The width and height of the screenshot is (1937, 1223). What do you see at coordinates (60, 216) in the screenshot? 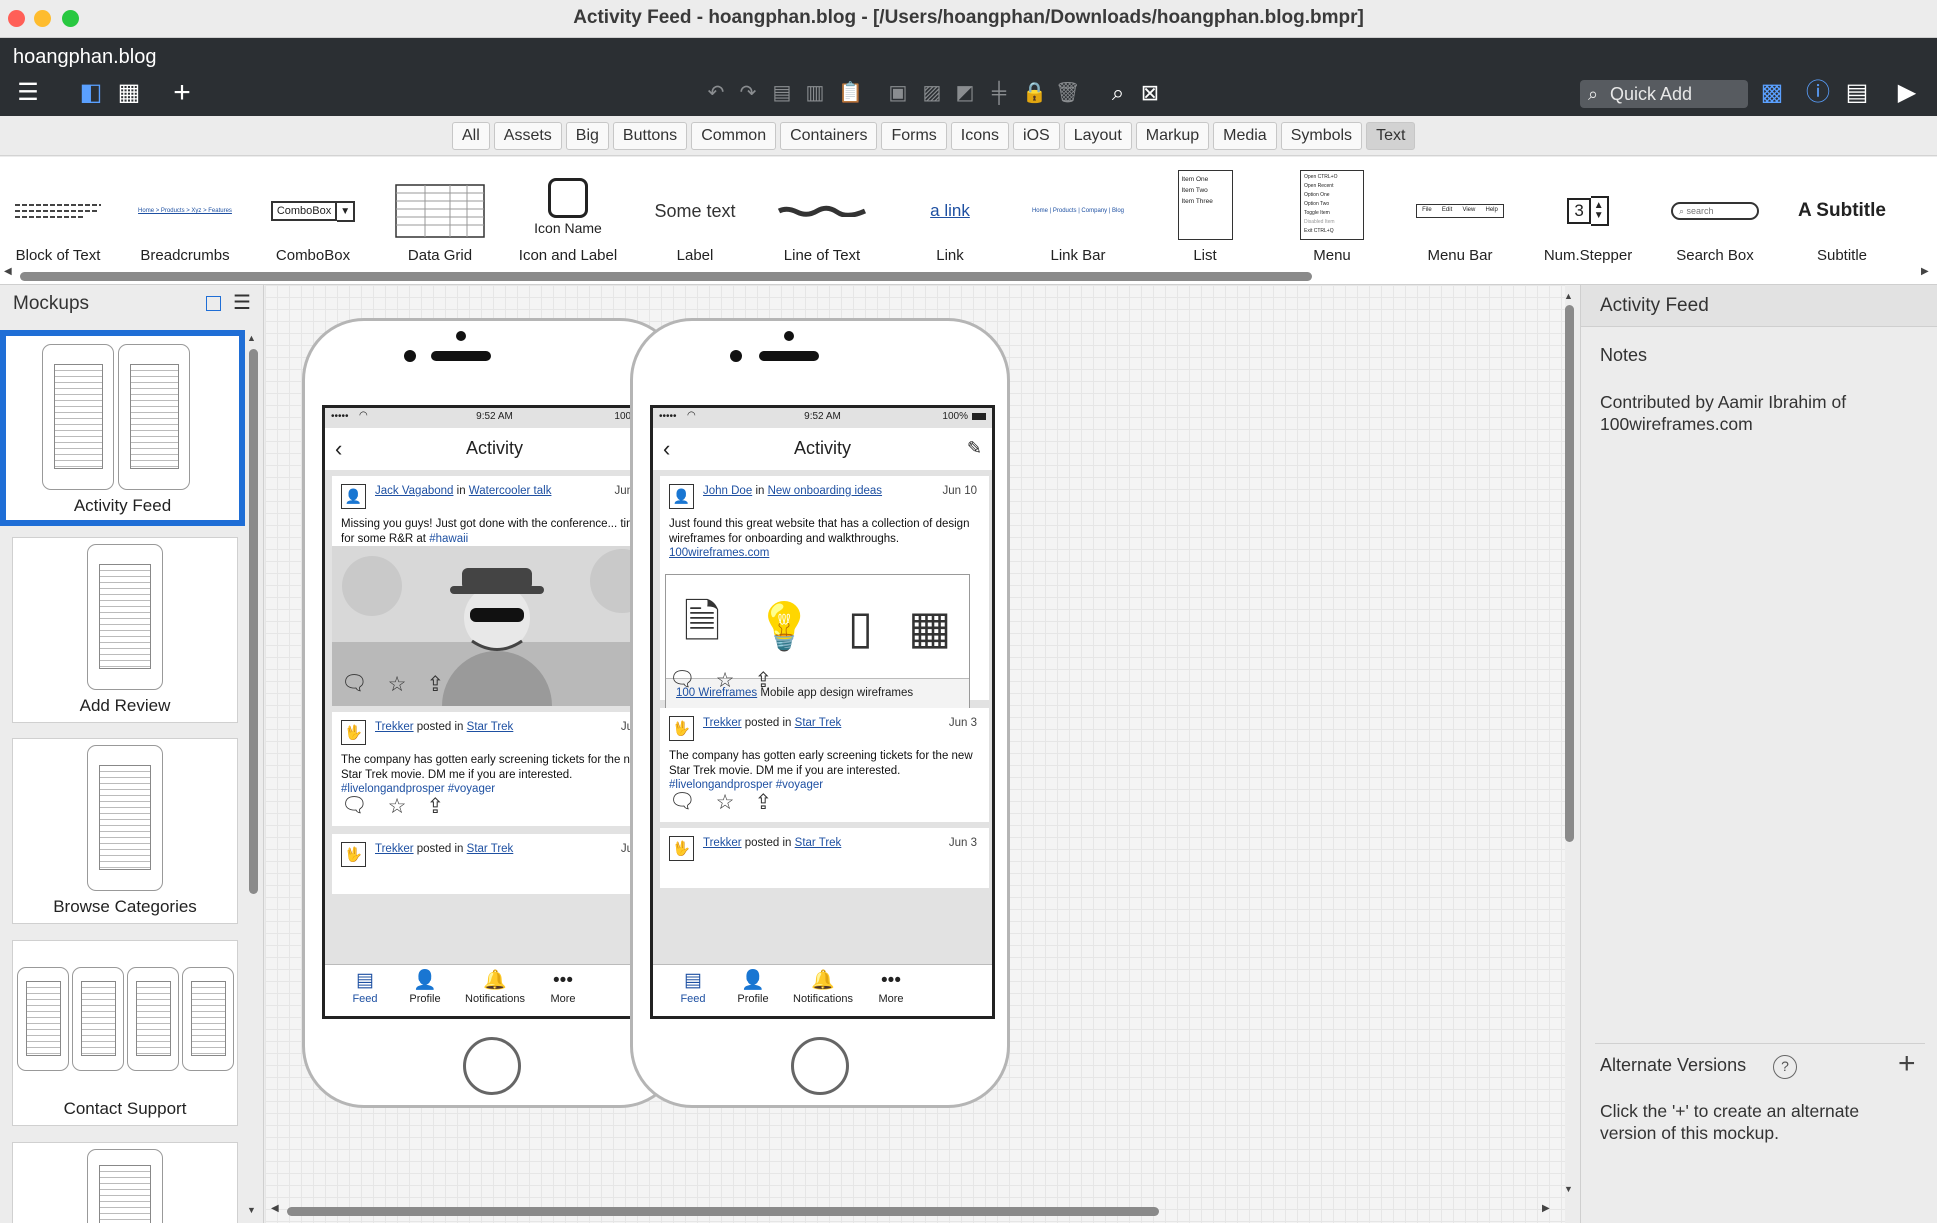
I see `library-item-block-of-text: Block of Text` at bounding box center [60, 216].